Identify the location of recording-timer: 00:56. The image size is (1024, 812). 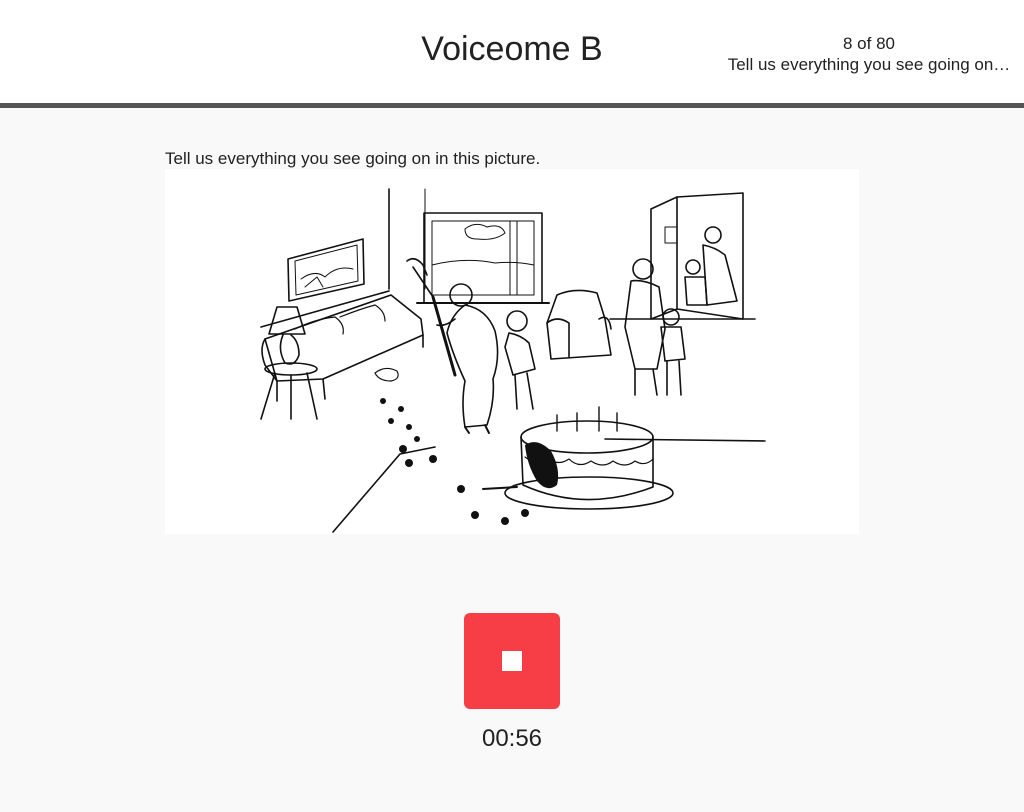
(512, 738).